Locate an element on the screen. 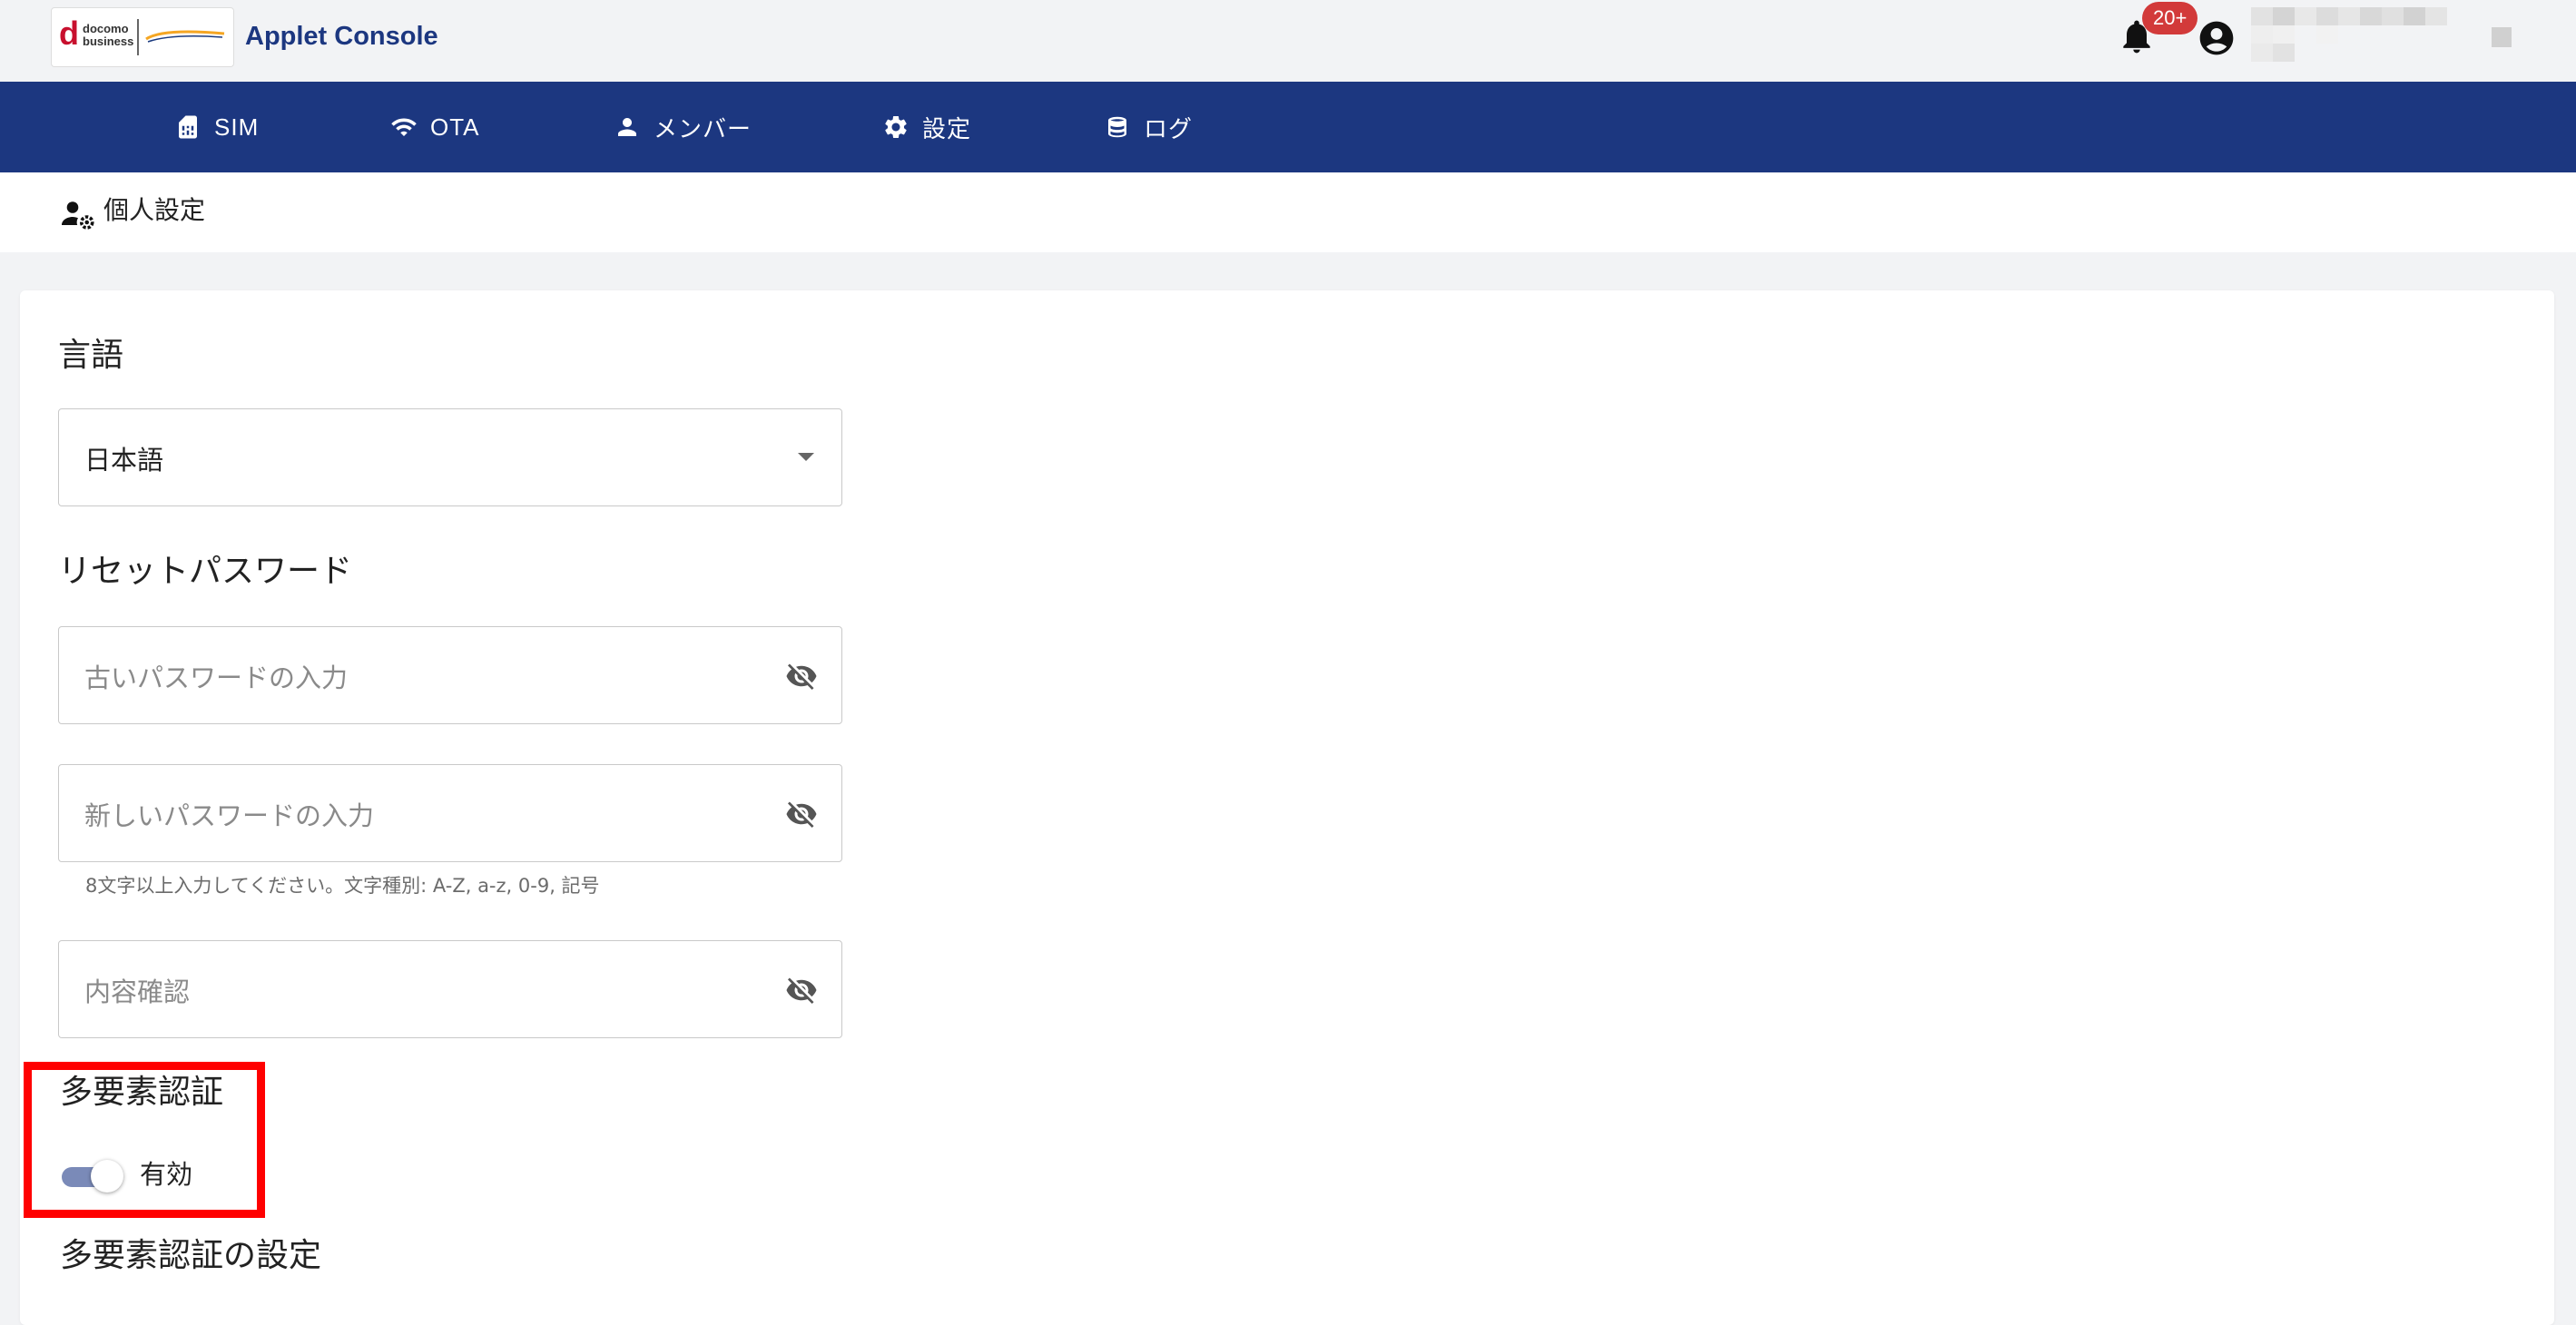 Image resolution: width=2576 pixels, height=1325 pixels. logo-divider is located at coordinates (138, 37).